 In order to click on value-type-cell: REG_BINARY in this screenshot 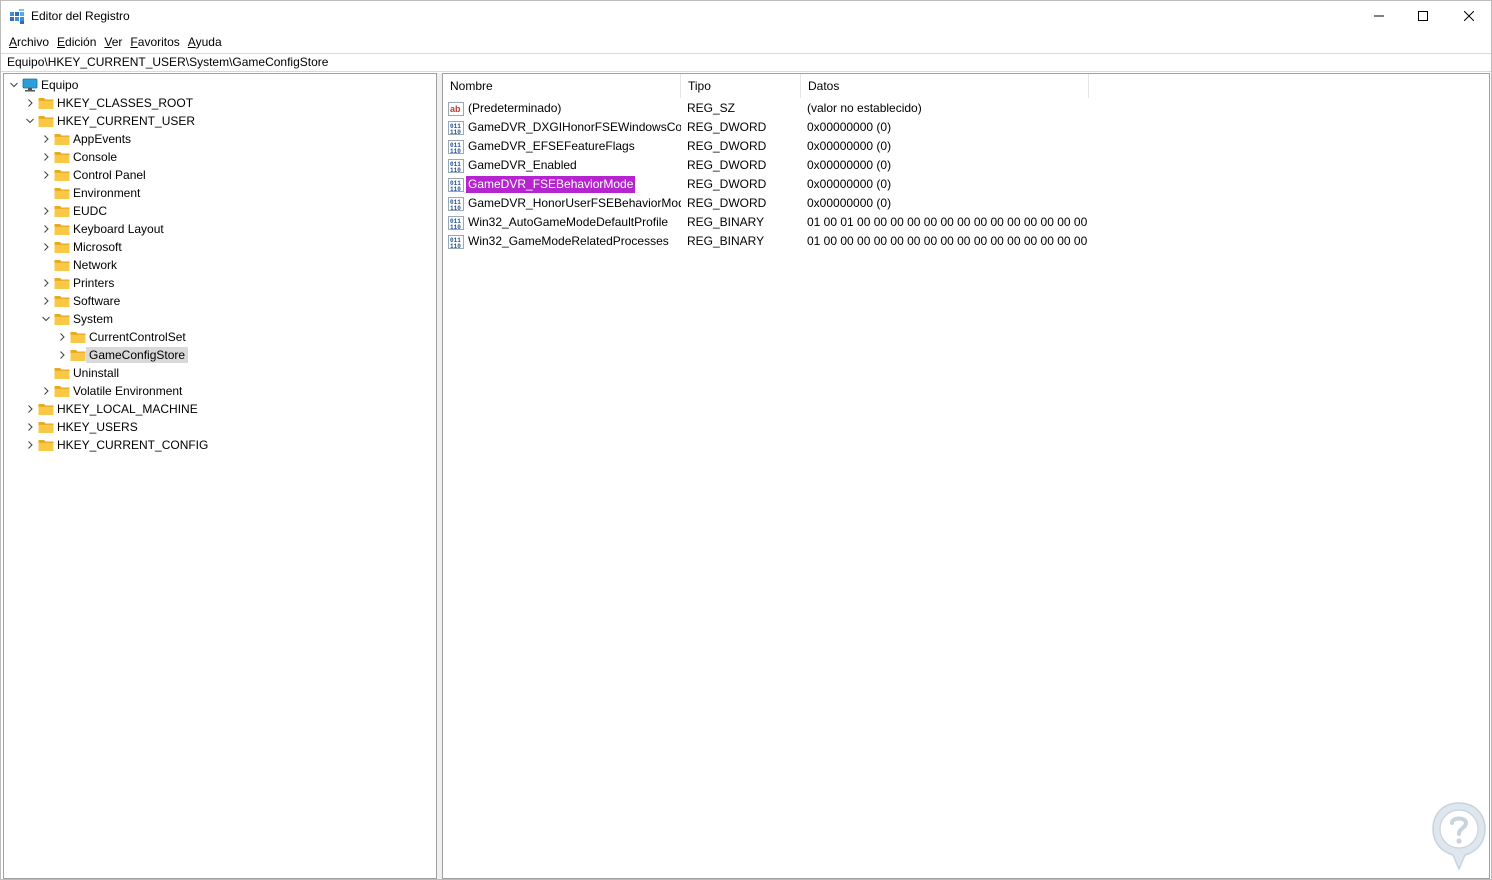, I will do `click(726, 241)`.